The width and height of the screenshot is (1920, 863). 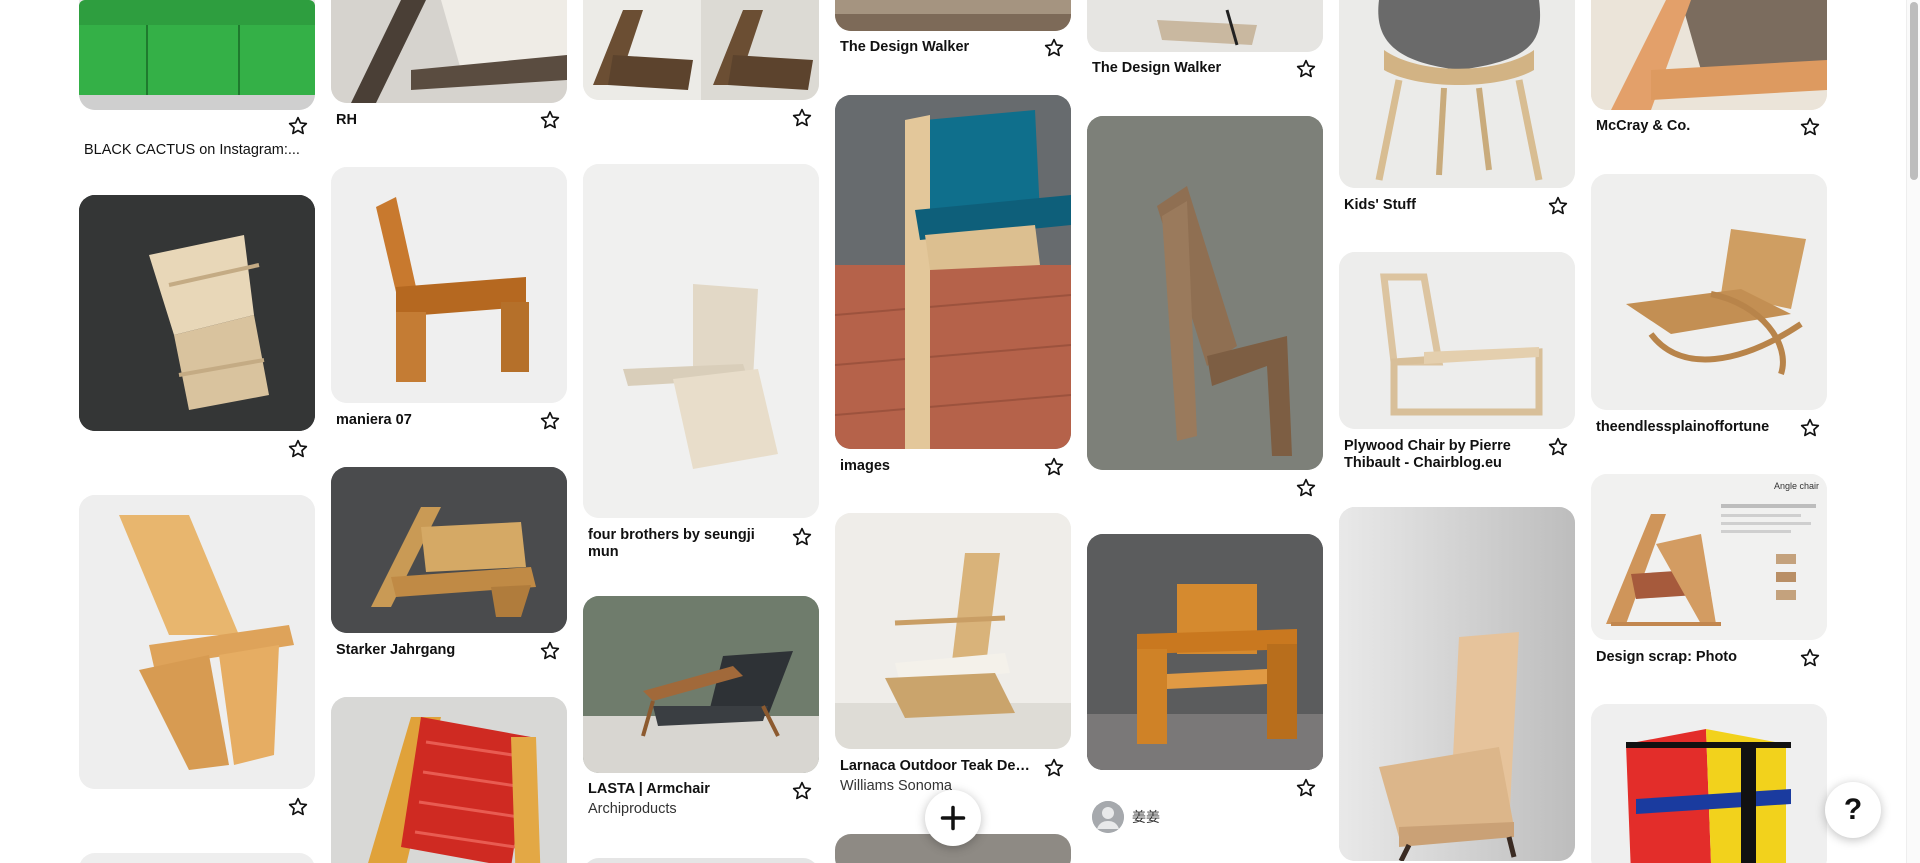 What do you see at coordinates (1709, 557) in the screenshot?
I see `pin-image: Angle chair` at bounding box center [1709, 557].